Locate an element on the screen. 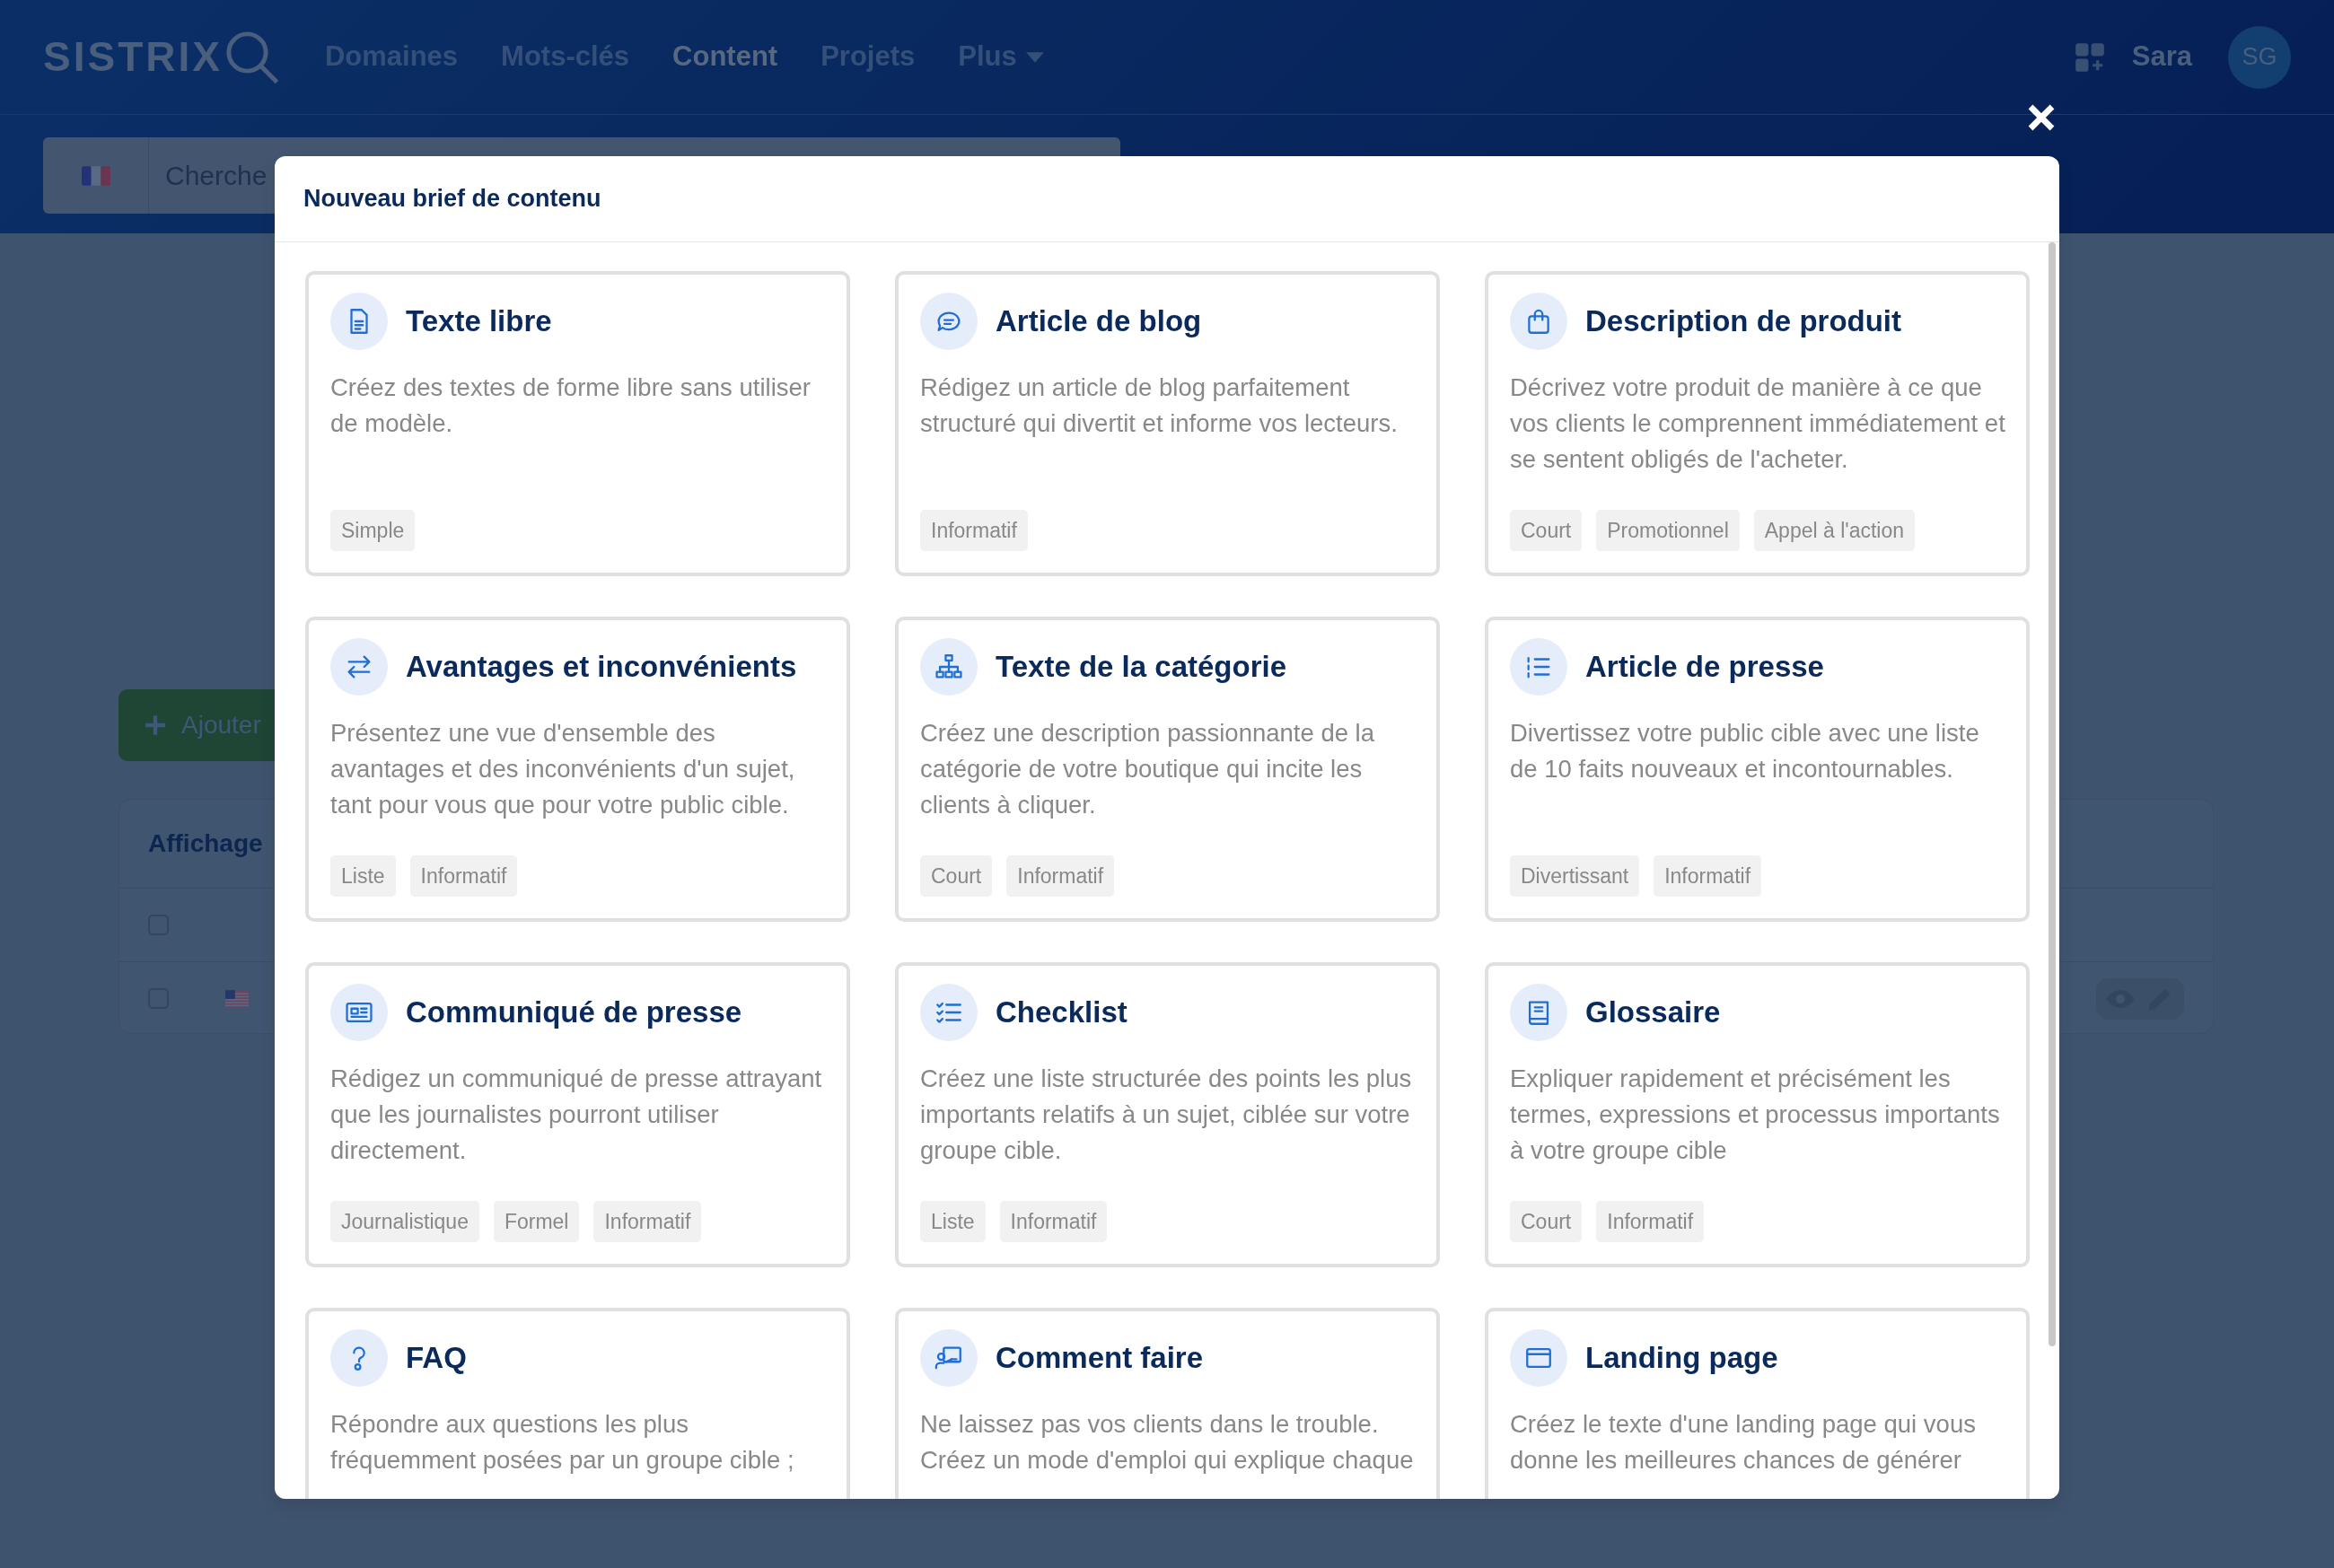 The width and height of the screenshot is (2334, 1568). template-card: Communiqué de presse Rédigez un communiqué de presse attrayant que les journalistes pourront utiliser directement. Journalistique Formel Informatif is located at coordinates (577, 1114).